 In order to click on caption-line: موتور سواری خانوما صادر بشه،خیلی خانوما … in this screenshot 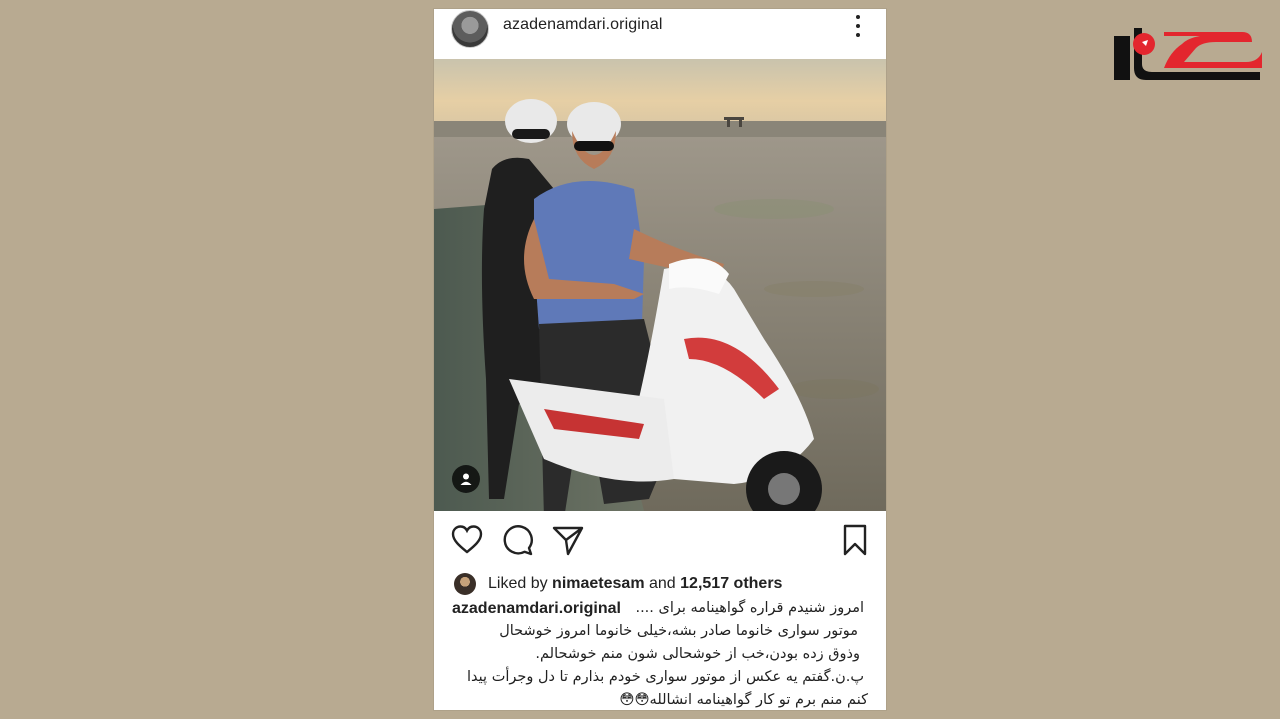, I will do `click(678, 631)`.